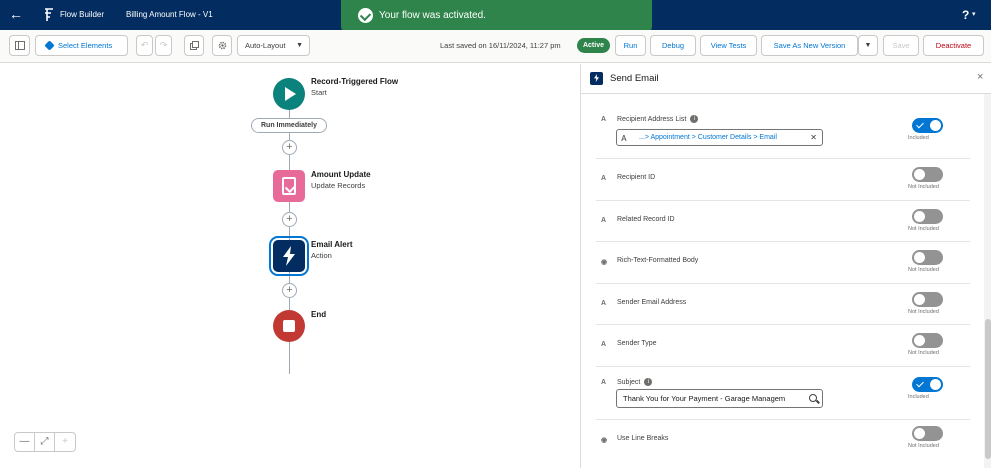 This screenshot has width=991, height=468. Describe the element at coordinates (673, 45) in the screenshot. I see `debug-button: Debug` at that location.